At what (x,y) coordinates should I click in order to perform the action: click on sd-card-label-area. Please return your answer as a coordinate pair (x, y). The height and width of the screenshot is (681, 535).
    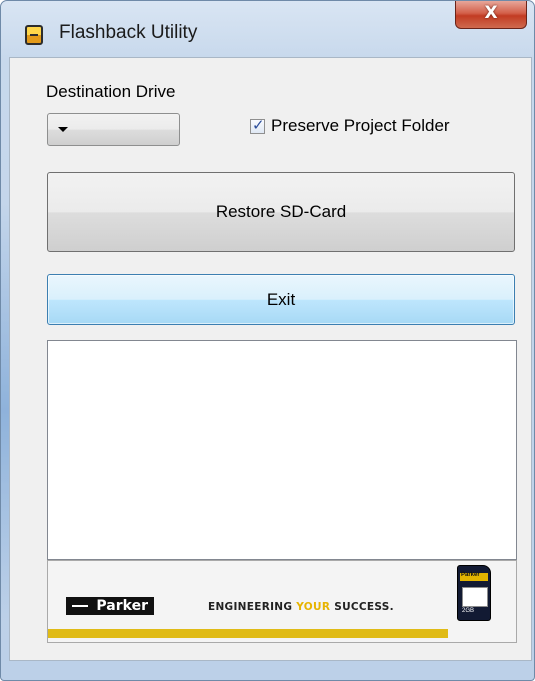
    Looking at the image, I should click on (475, 597).